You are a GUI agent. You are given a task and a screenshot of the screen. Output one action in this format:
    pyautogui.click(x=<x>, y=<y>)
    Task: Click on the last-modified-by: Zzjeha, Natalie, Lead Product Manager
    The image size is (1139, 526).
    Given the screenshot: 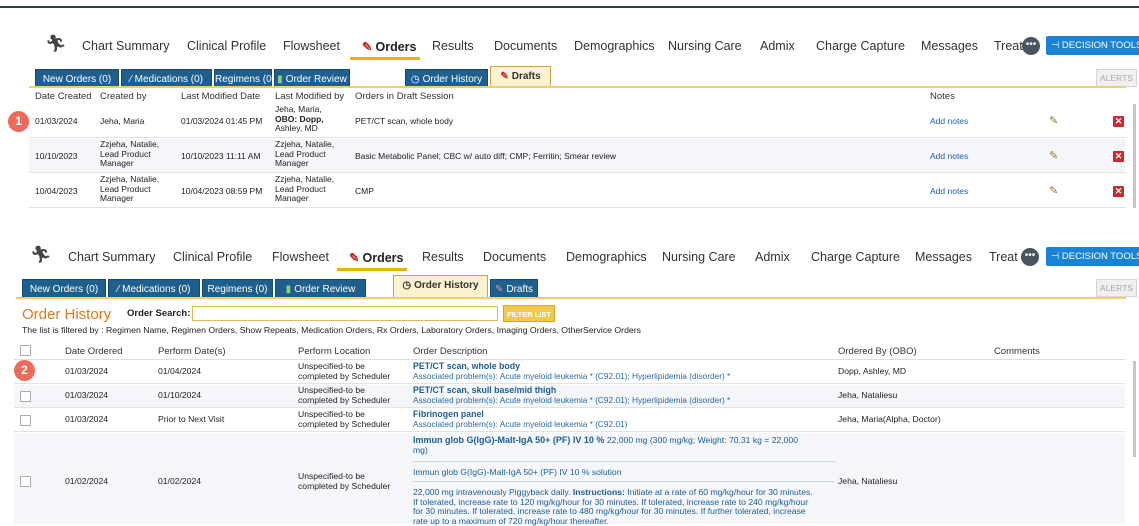 What is the action you would take?
    pyautogui.click(x=304, y=154)
    